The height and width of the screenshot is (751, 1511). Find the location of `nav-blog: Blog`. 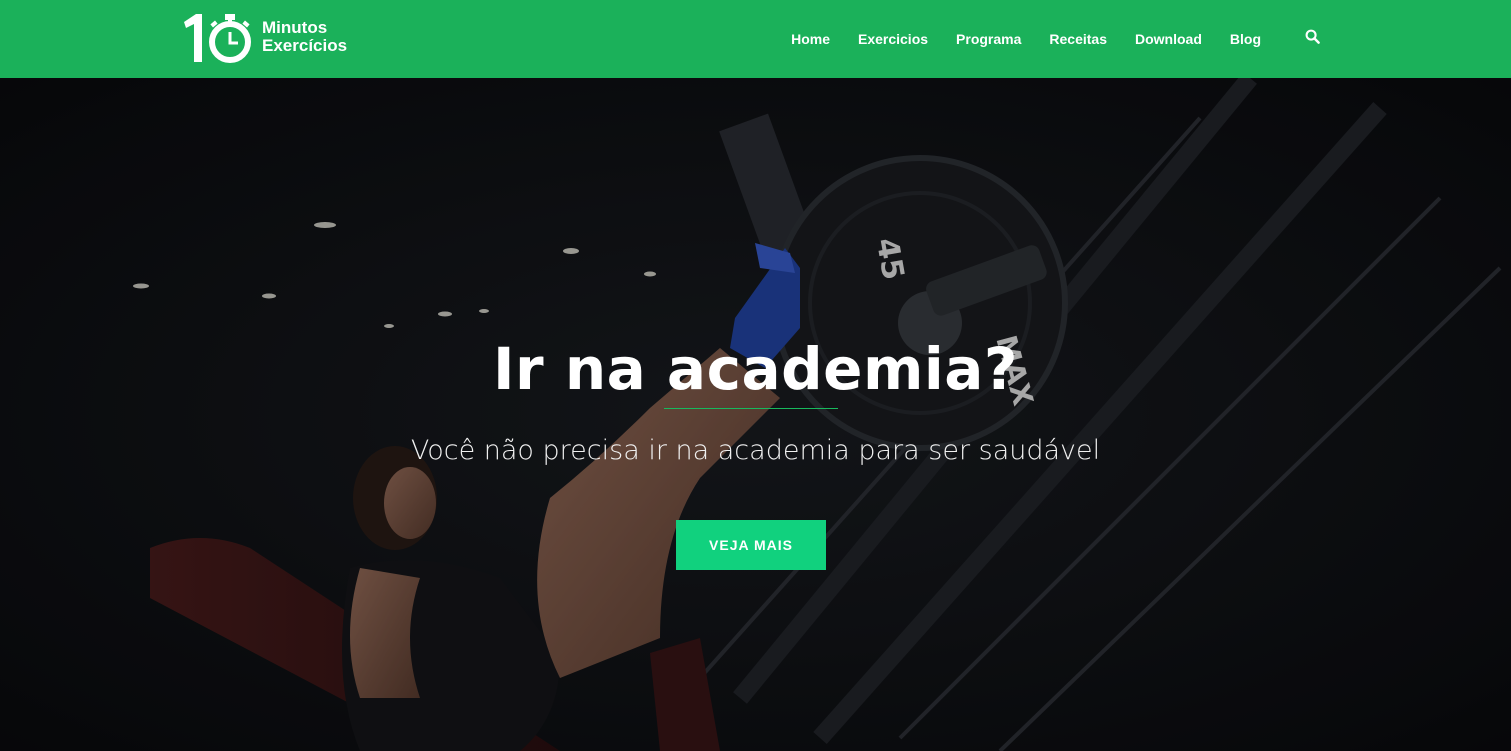

nav-blog: Blog is located at coordinates (1245, 39).